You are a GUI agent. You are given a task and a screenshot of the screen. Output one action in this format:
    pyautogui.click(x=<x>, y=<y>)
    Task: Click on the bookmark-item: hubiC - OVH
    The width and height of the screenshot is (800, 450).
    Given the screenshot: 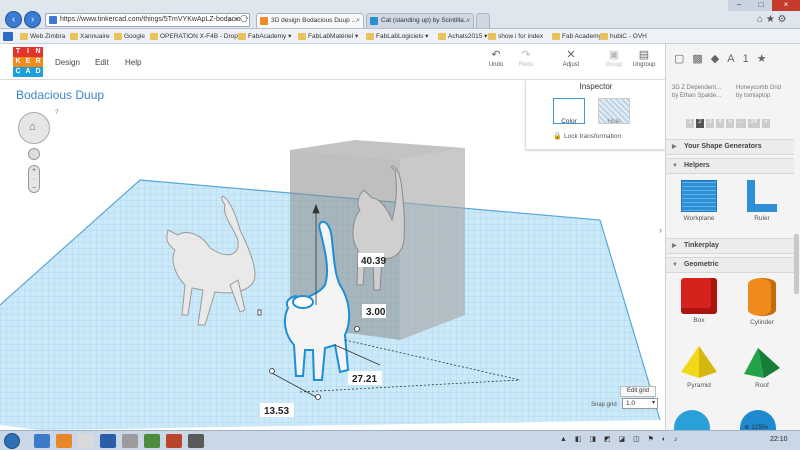 What is the action you would take?
    pyautogui.click(x=623, y=36)
    